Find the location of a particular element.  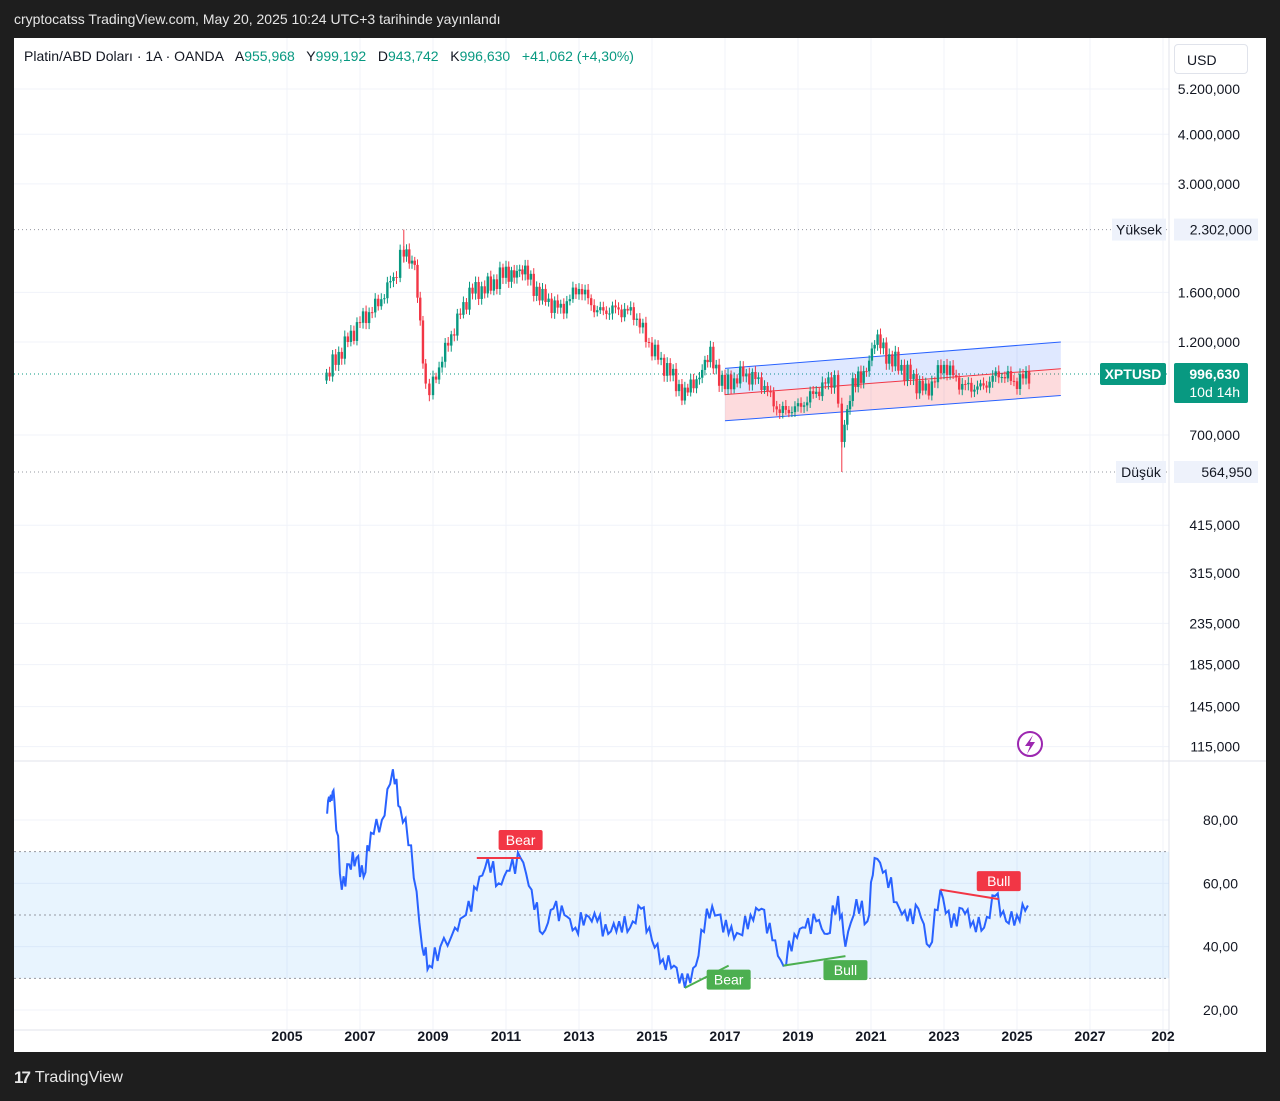

high-tag-label: Yüksek is located at coordinates (1139, 230).